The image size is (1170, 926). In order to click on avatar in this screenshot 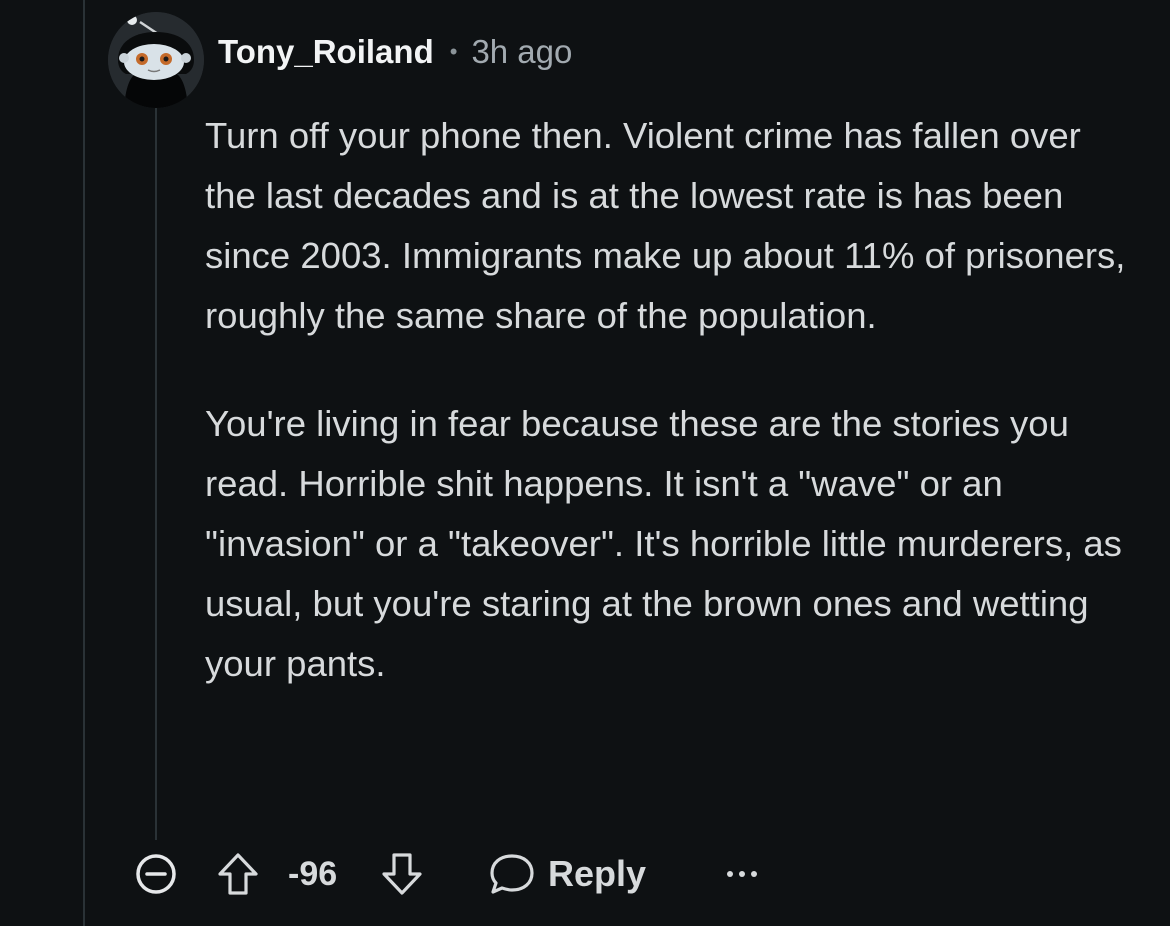, I will do `click(156, 60)`.